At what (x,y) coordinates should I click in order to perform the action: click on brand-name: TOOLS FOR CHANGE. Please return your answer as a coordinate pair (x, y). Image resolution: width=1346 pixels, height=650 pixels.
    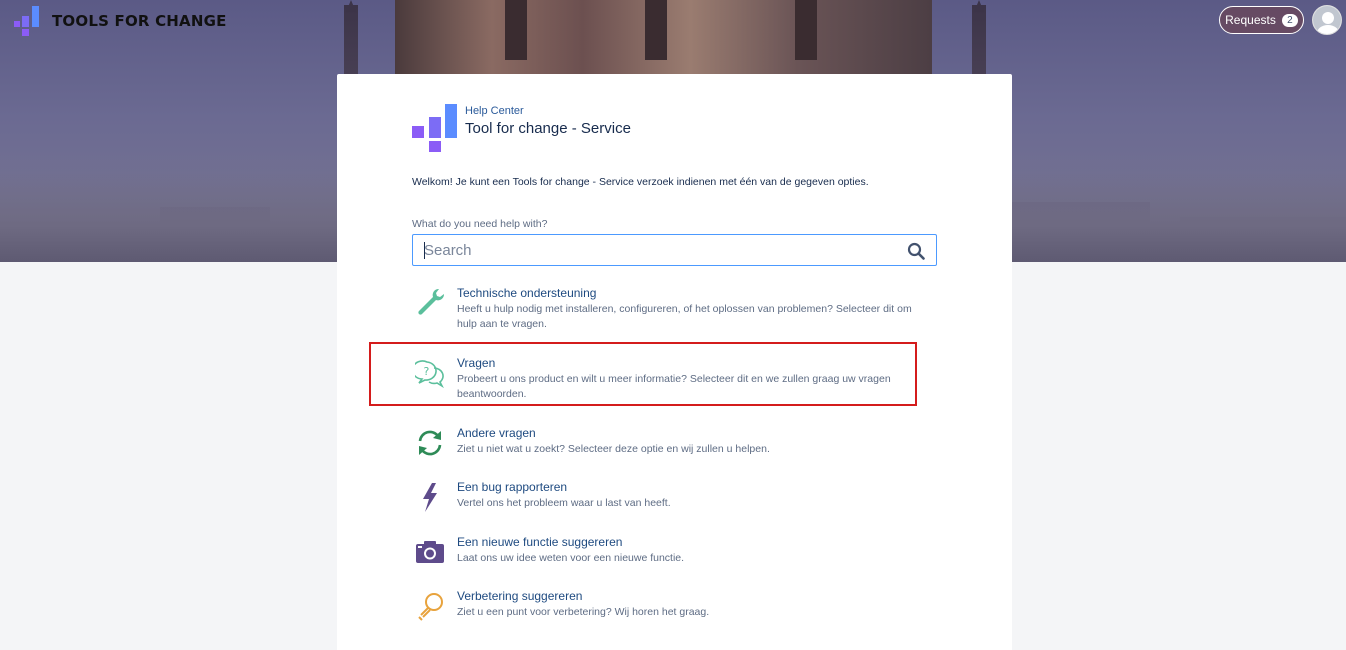
    Looking at the image, I should click on (139, 21).